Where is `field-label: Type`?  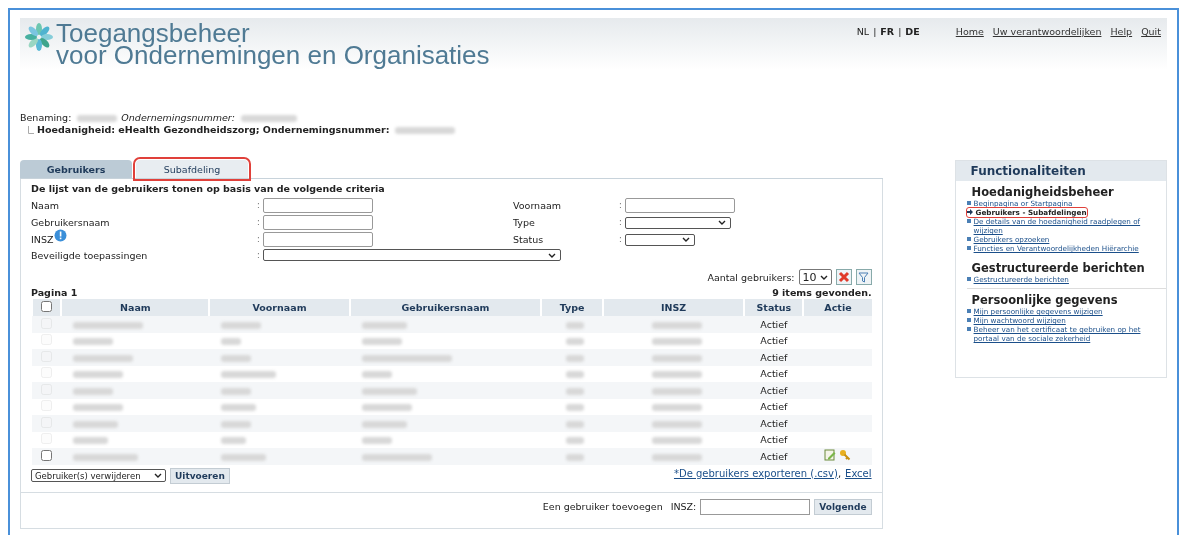 field-label: Type is located at coordinates (524, 222).